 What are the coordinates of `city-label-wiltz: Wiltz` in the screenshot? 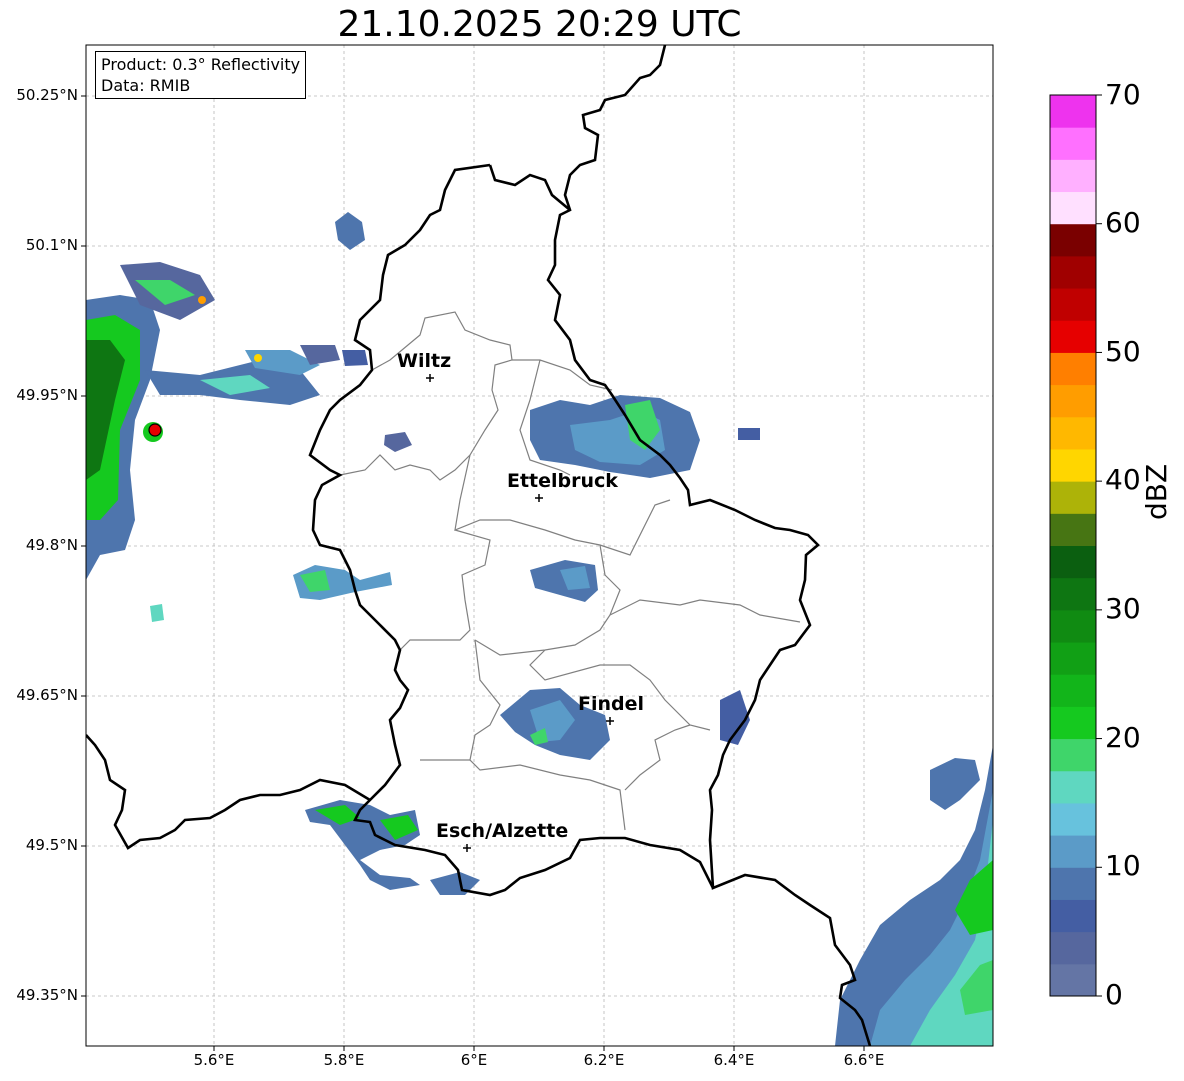 It's located at (424, 361).